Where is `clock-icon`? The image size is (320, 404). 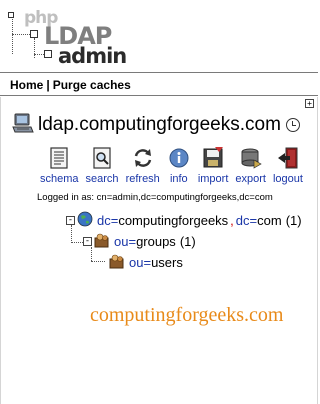
clock-icon is located at coordinates (292, 125).